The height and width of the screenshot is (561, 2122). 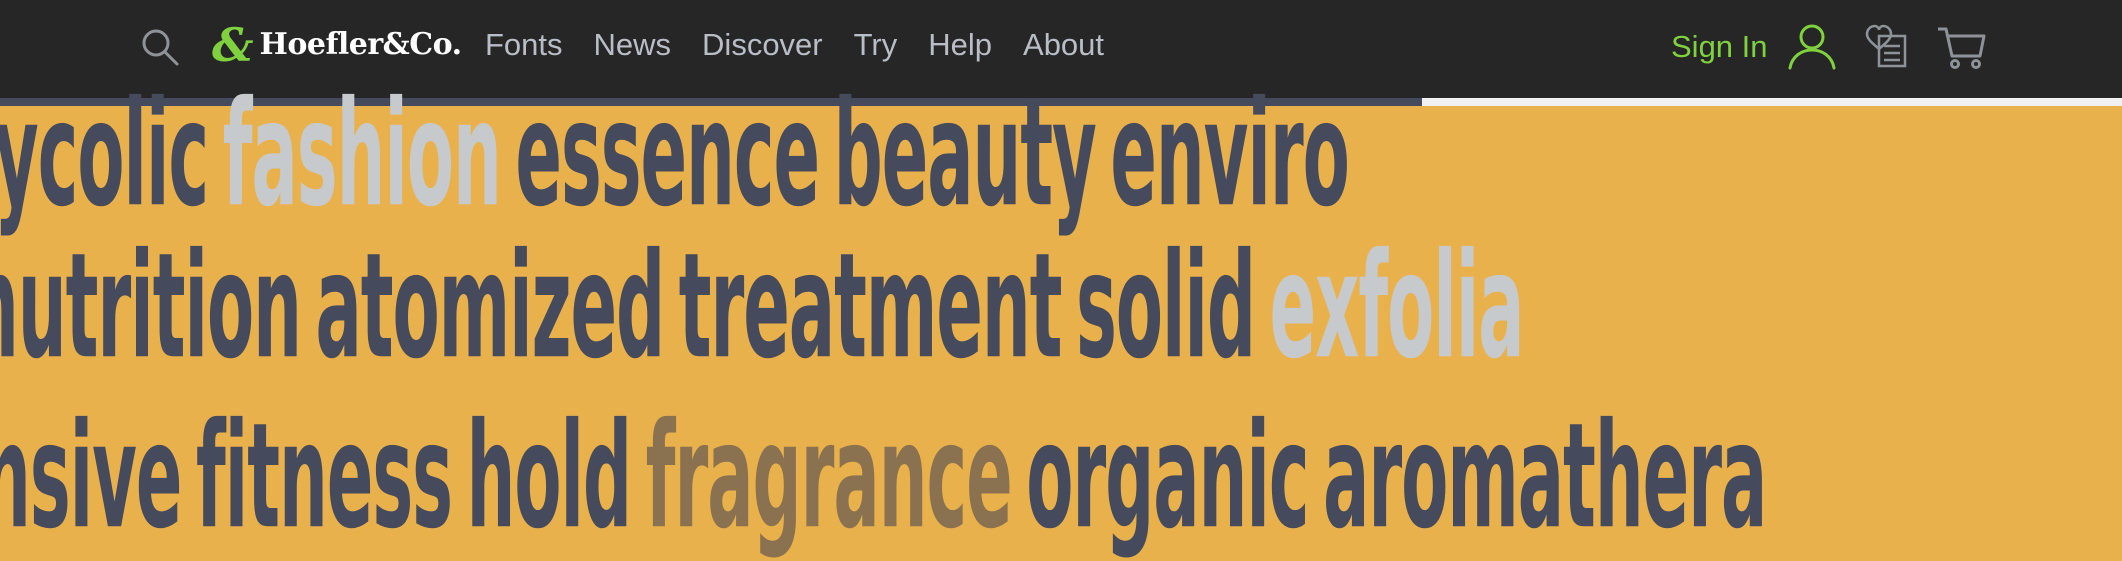 I want to click on logo-wordmark: Hoefler&Co., so click(x=361, y=44).